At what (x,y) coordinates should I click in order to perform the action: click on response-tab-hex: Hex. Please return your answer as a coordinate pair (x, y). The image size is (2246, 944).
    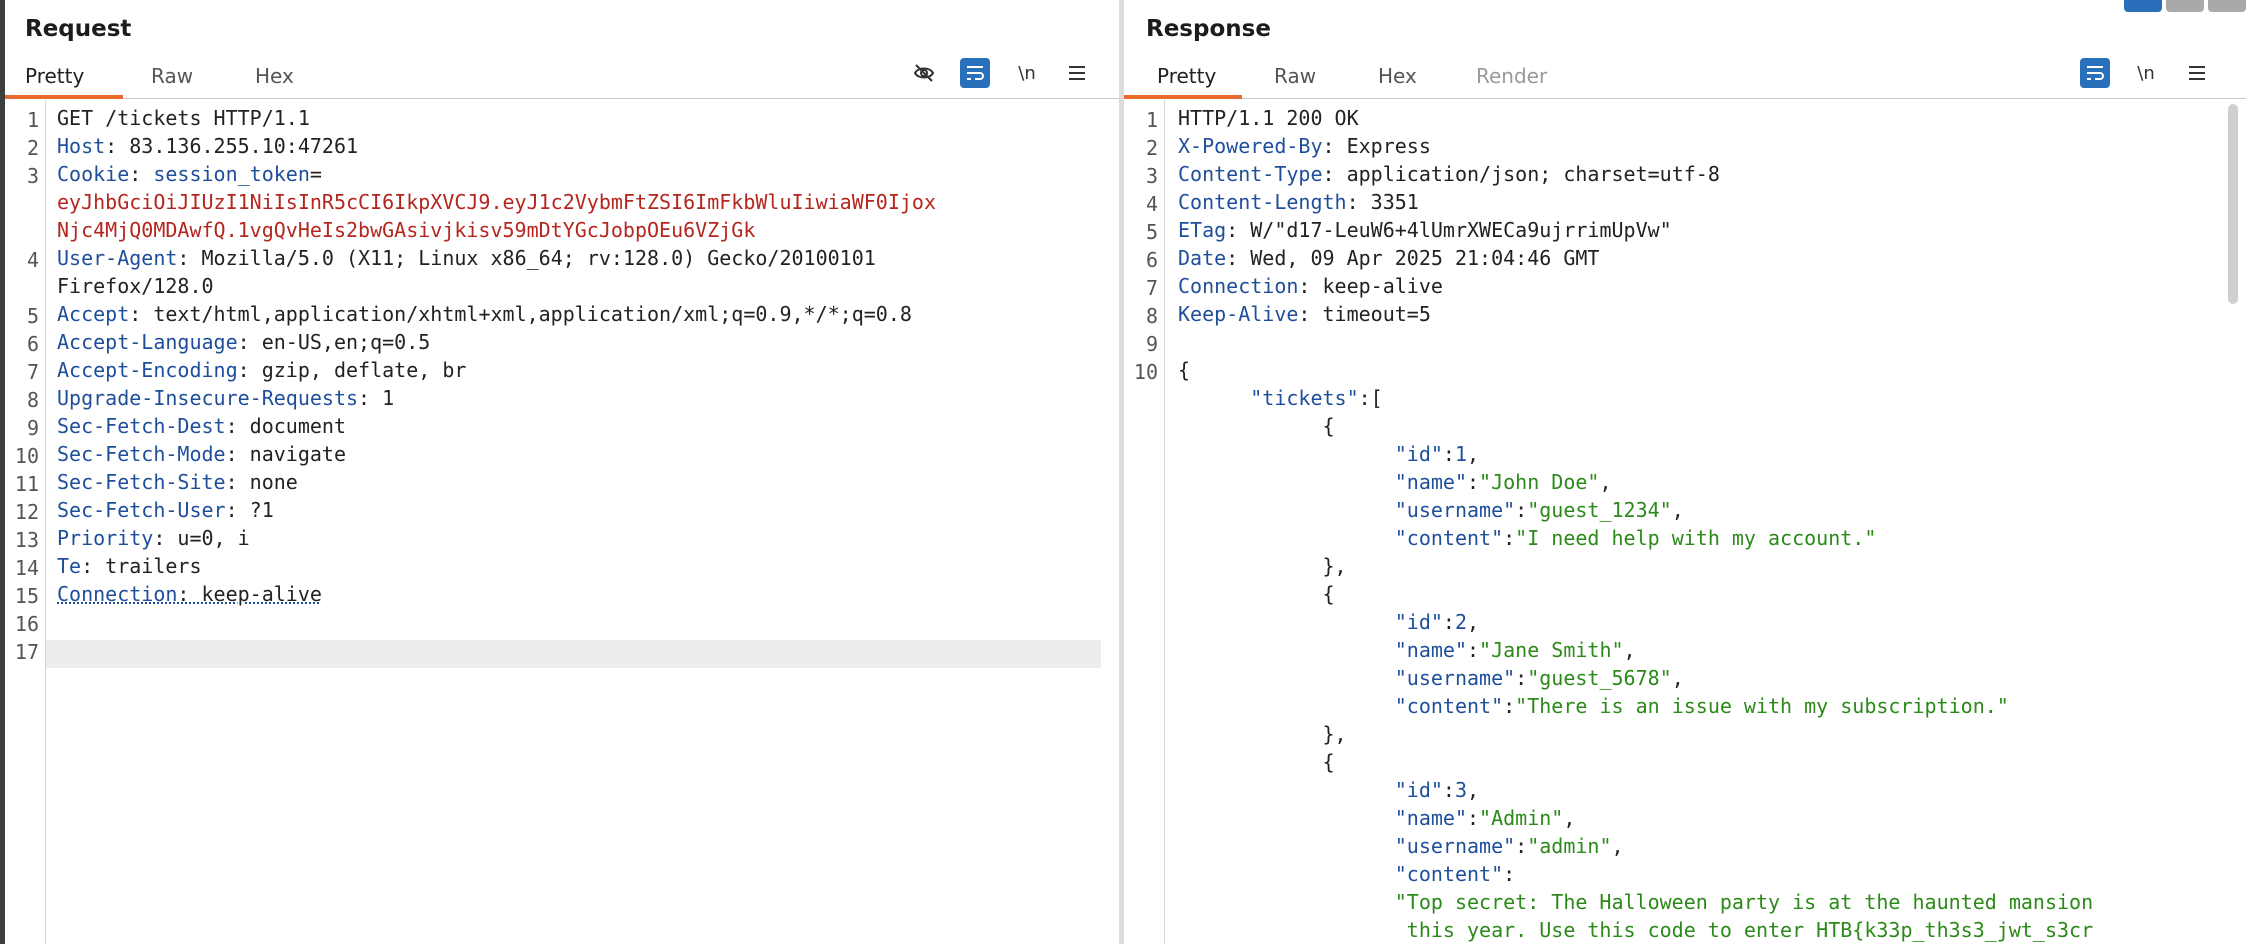
    Looking at the image, I should click on (1397, 80).